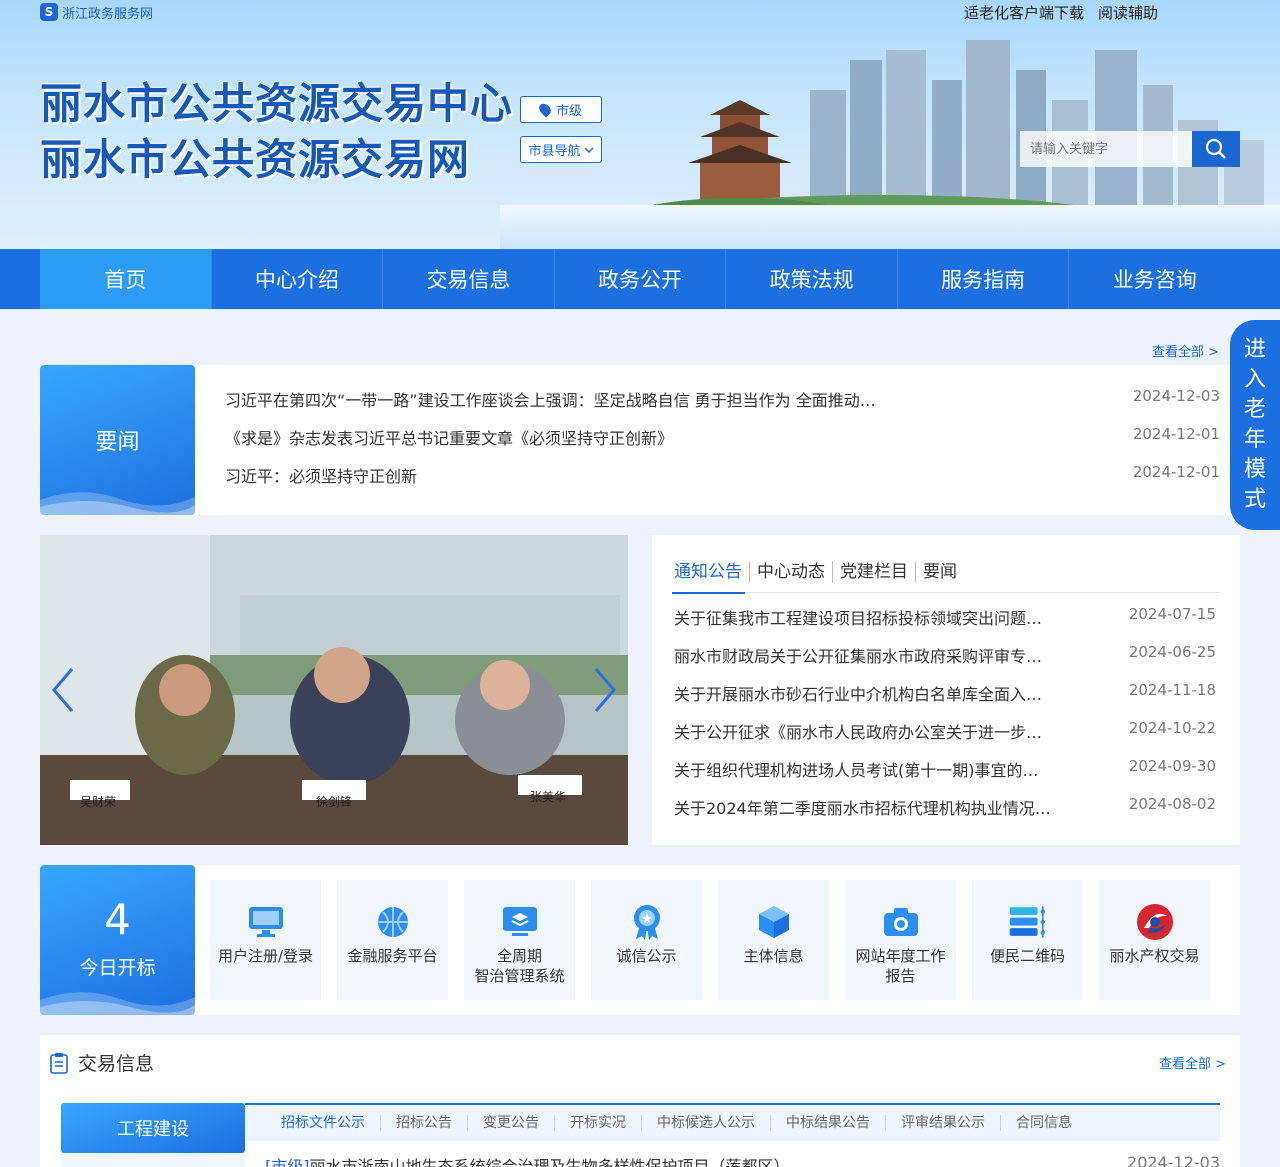  I want to click on news-title: 《求是》杂志发表习近平总书记重要文章《必须坚持守正创新》, so click(449, 438).